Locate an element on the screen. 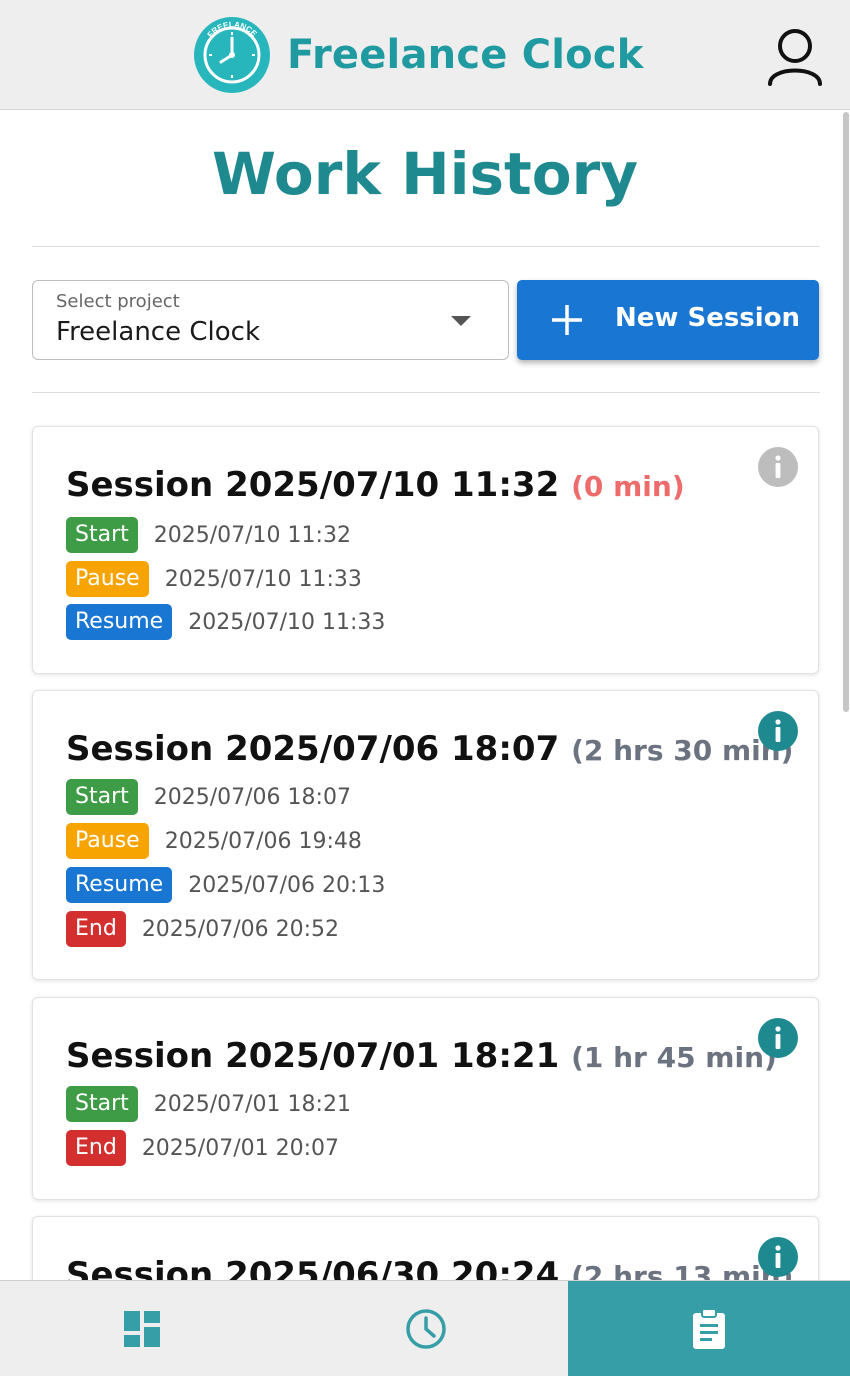 The width and height of the screenshot is (850, 1376). event-row: Start 2025/07/01 18:21 is located at coordinates (208, 1104).